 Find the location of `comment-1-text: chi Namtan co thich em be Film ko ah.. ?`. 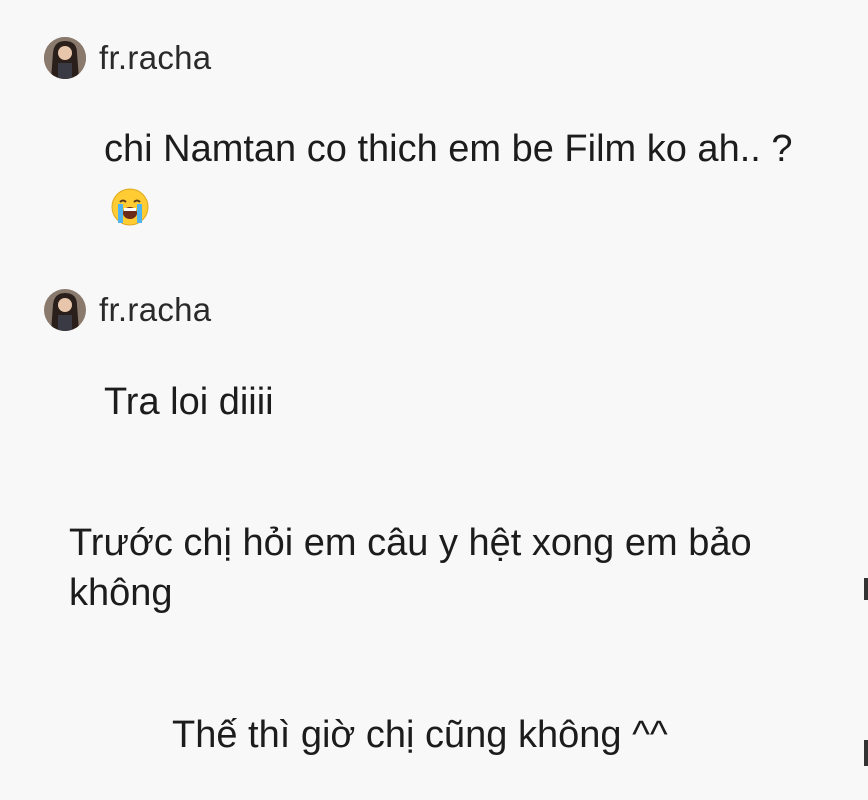

comment-1-text: chi Namtan co thich em be Film ko ah.. ? is located at coordinates (448, 149).